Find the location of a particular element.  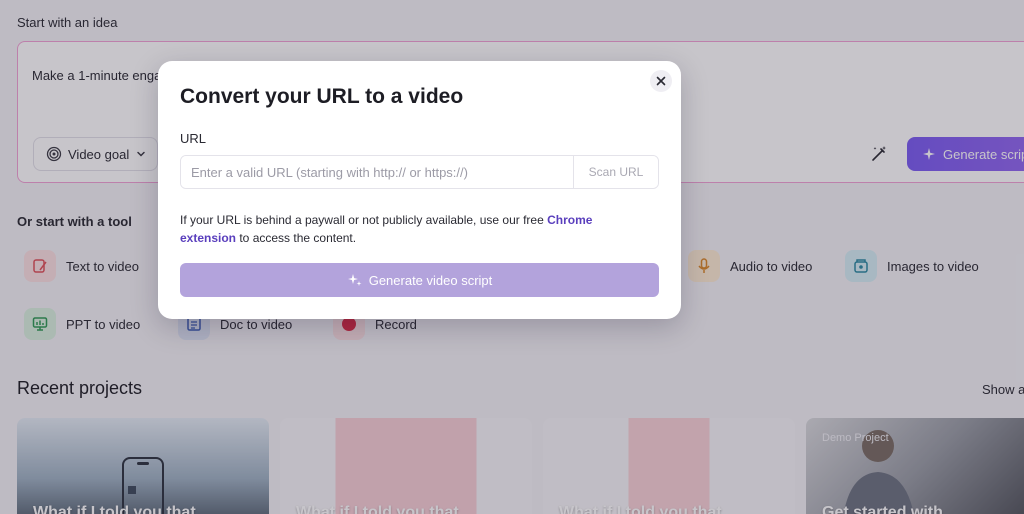

url-label: URL is located at coordinates (193, 138).